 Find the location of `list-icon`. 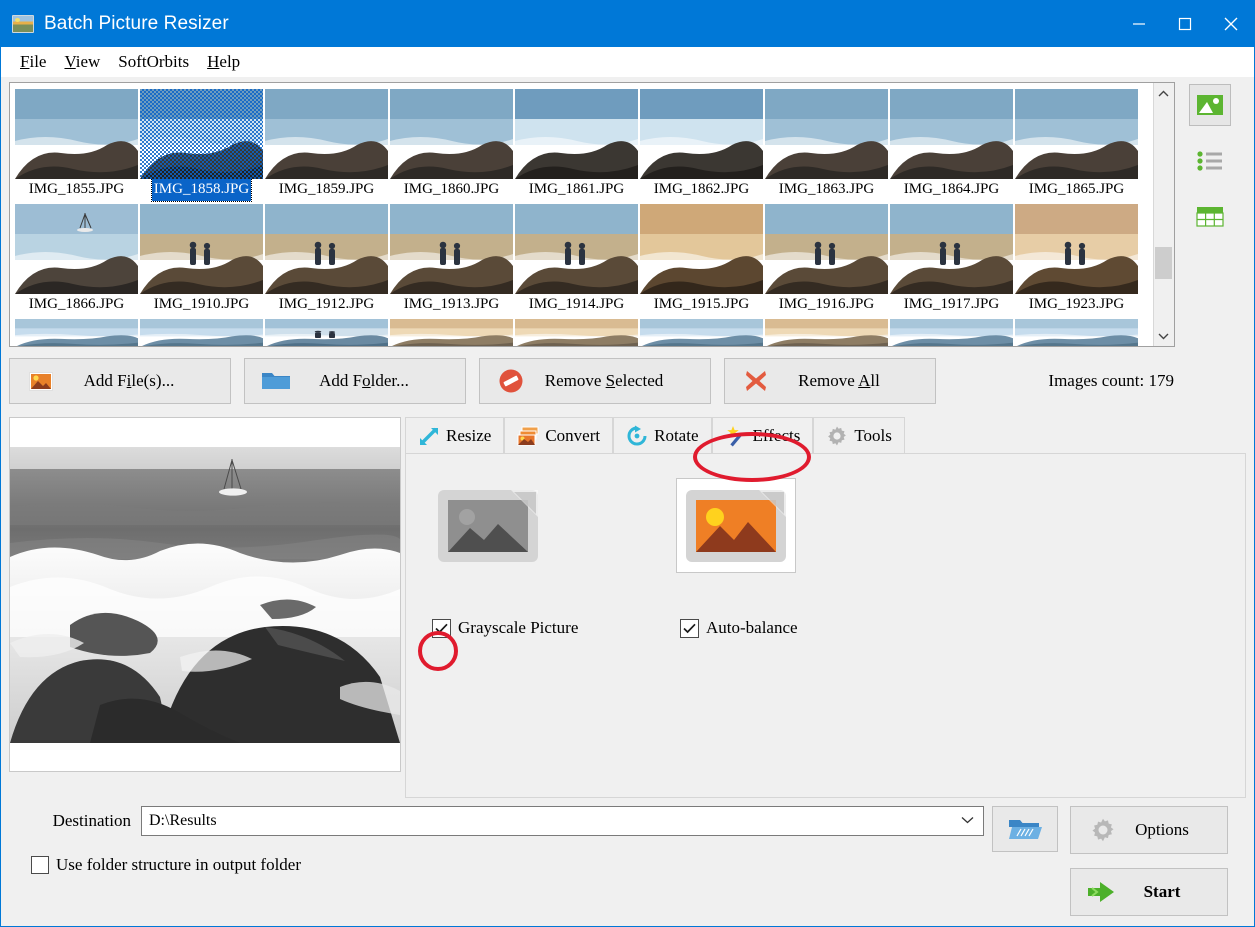

list-icon is located at coordinates (1210, 161).